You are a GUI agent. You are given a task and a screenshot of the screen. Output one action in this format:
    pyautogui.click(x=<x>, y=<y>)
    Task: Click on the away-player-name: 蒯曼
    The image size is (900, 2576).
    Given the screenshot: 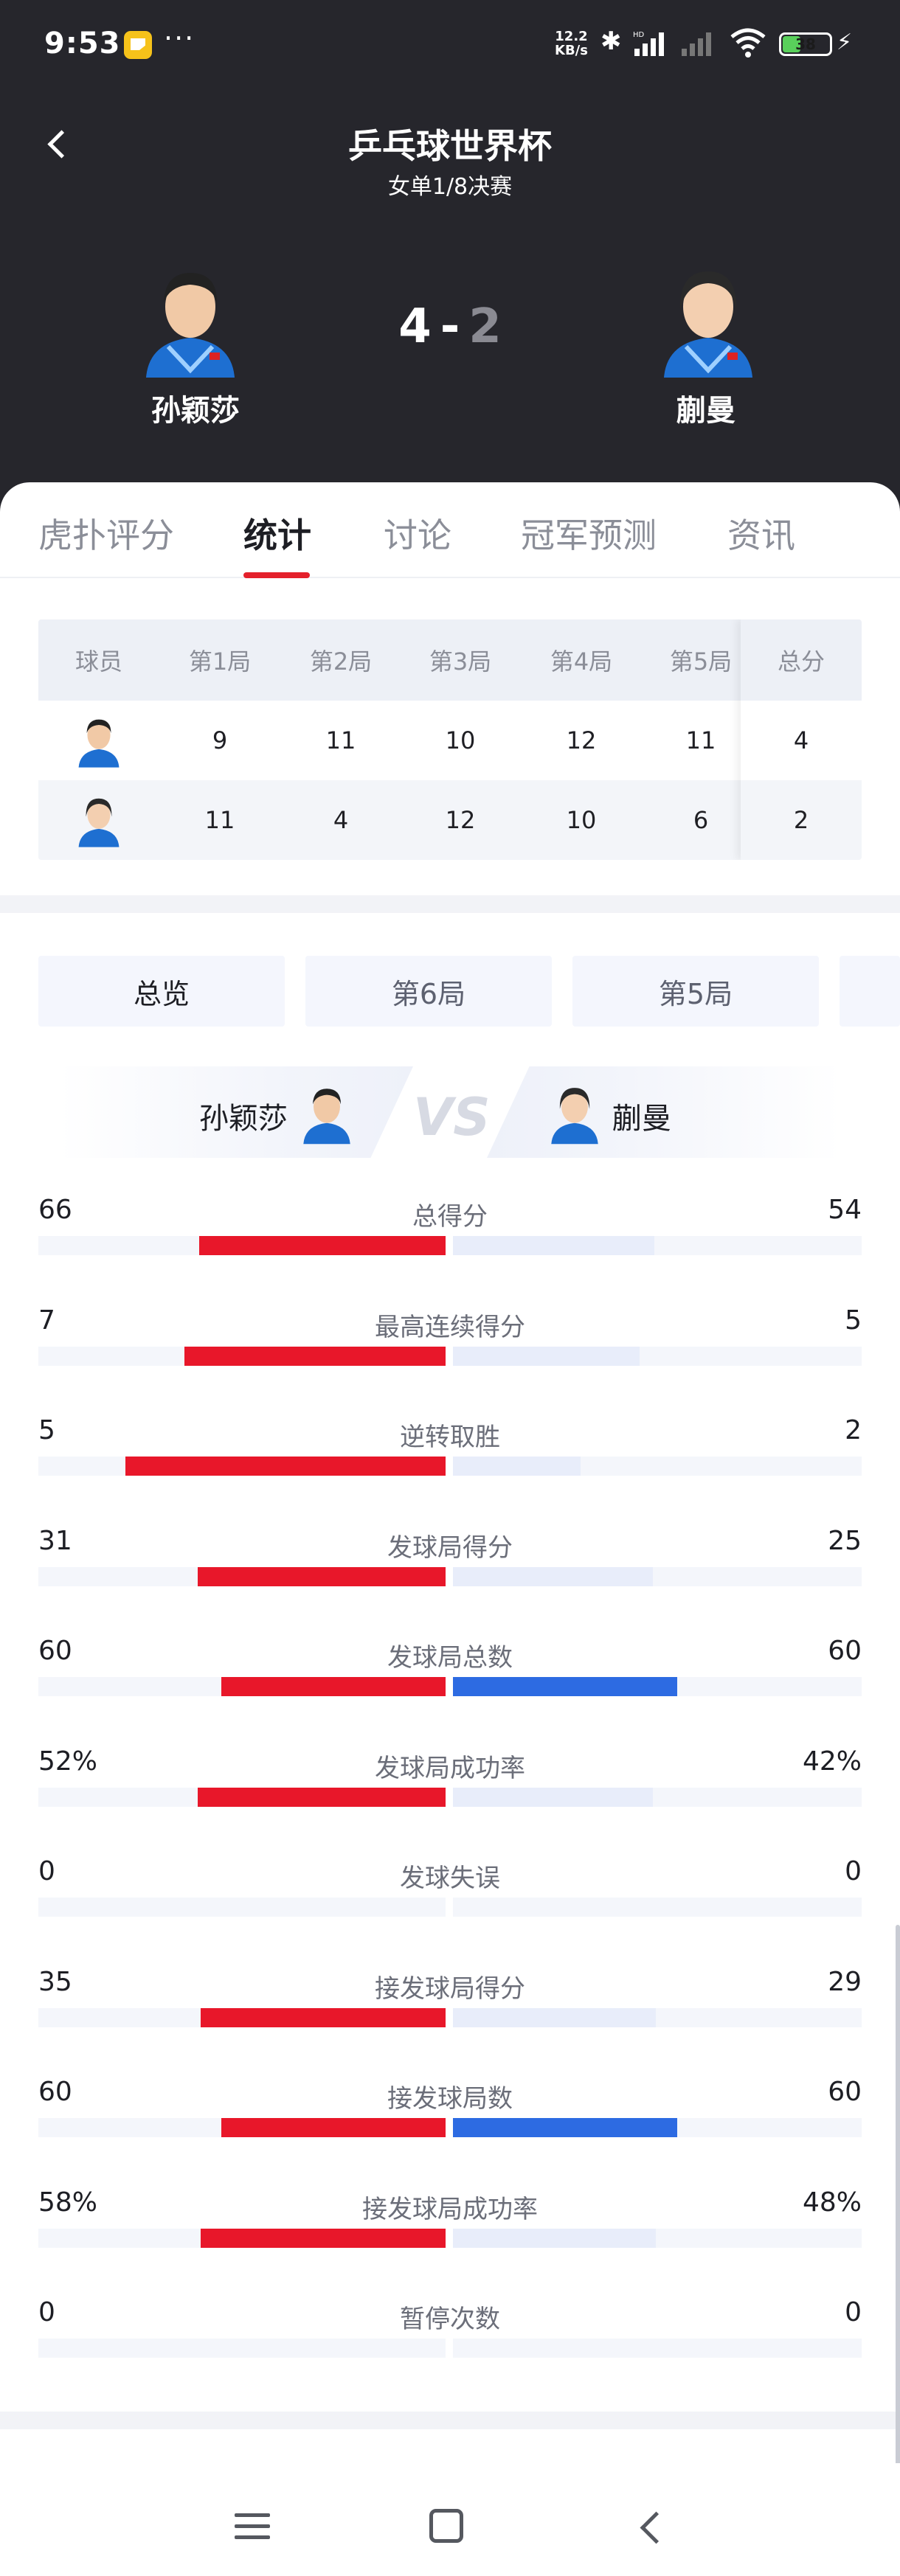 What is the action you would take?
    pyautogui.click(x=706, y=407)
    